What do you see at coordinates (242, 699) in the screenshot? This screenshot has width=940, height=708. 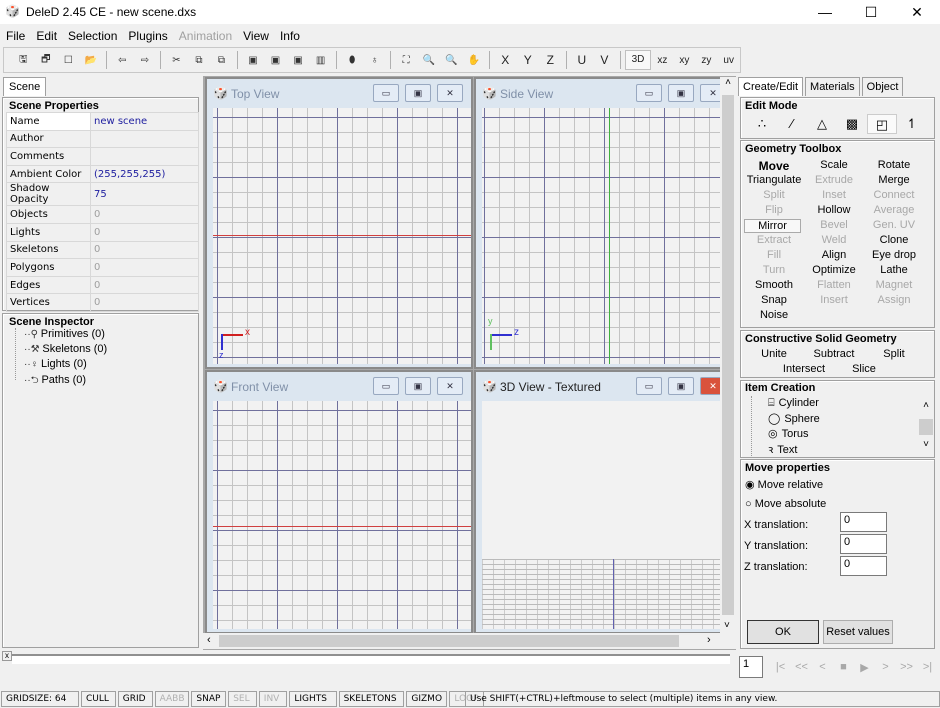 I see `toggle-sel: SEL` at bounding box center [242, 699].